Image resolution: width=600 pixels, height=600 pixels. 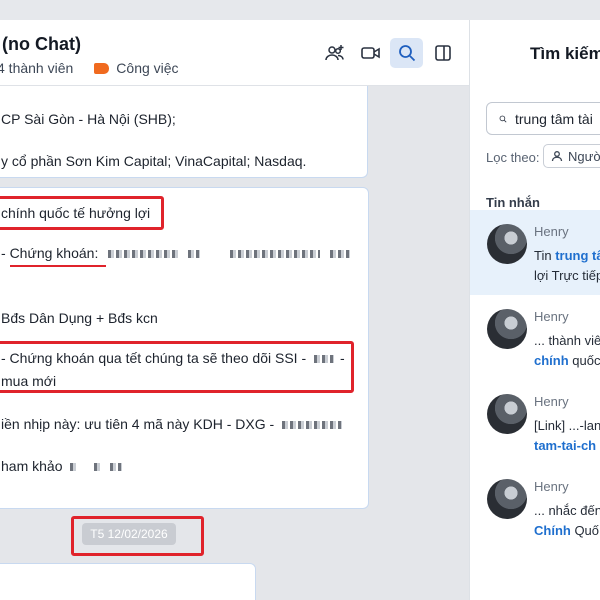 I want to click on add-member-icon, so click(x=334, y=53).